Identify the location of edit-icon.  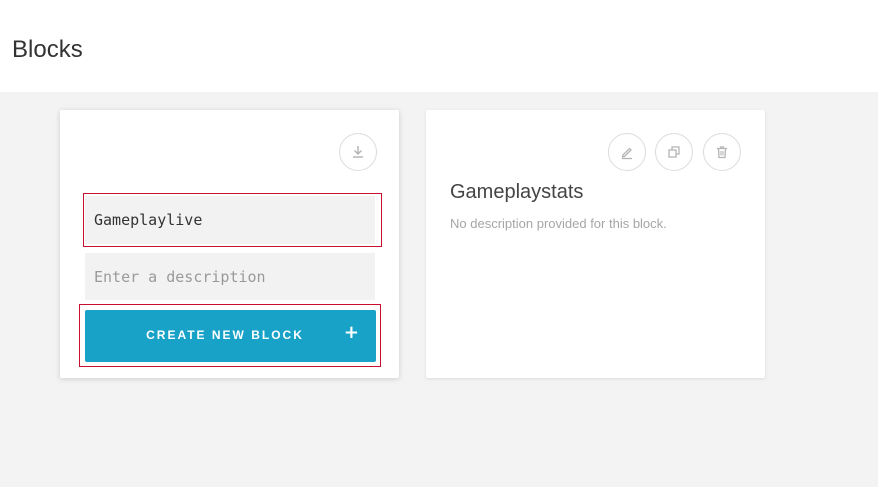
(626, 153).